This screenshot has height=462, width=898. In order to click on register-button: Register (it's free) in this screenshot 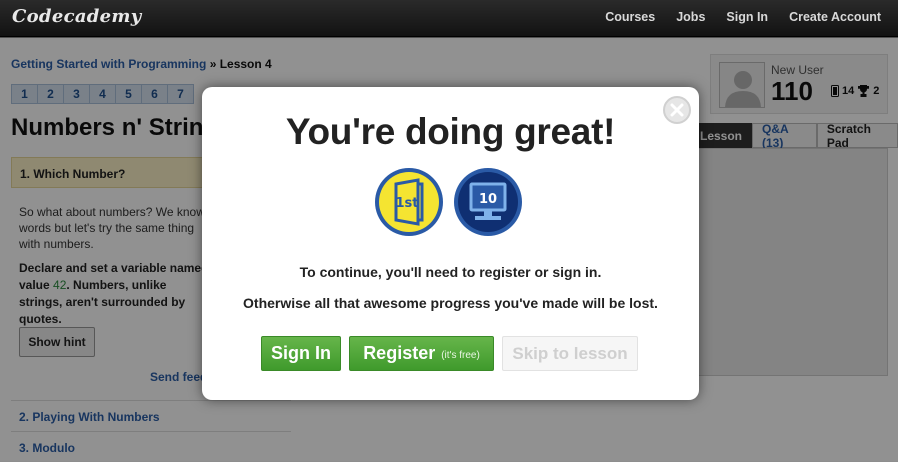, I will do `click(421, 353)`.